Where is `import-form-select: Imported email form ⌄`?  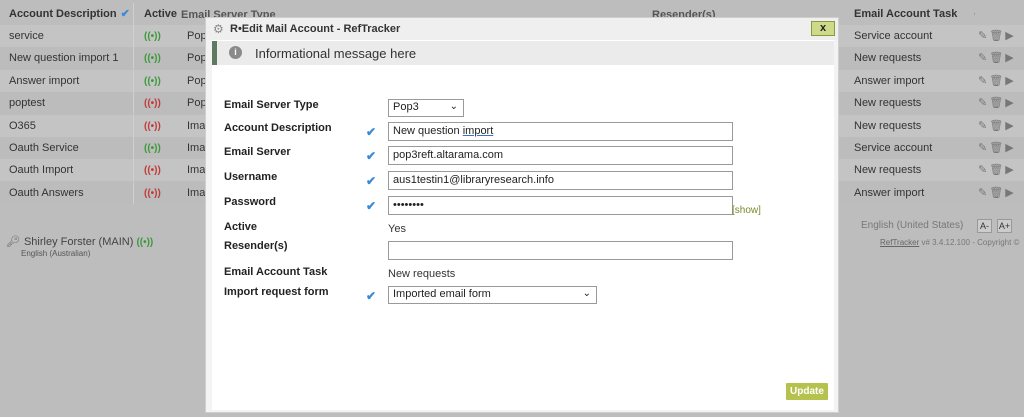 import-form-select: Imported email form ⌄ is located at coordinates (492, 295).